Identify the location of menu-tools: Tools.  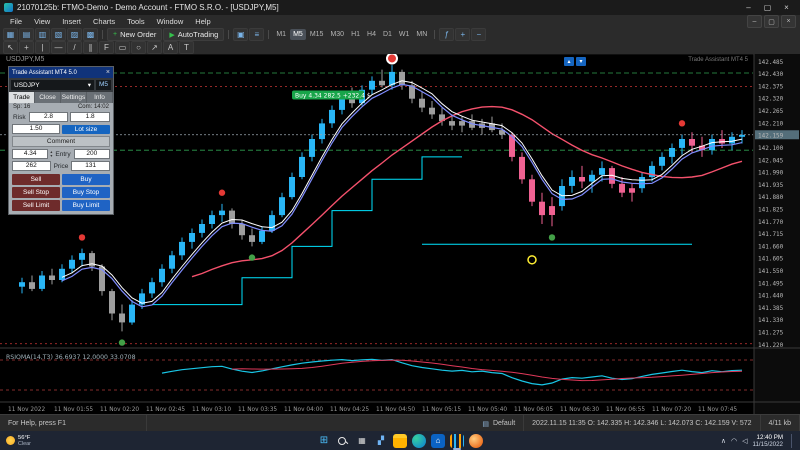
(136, 21).